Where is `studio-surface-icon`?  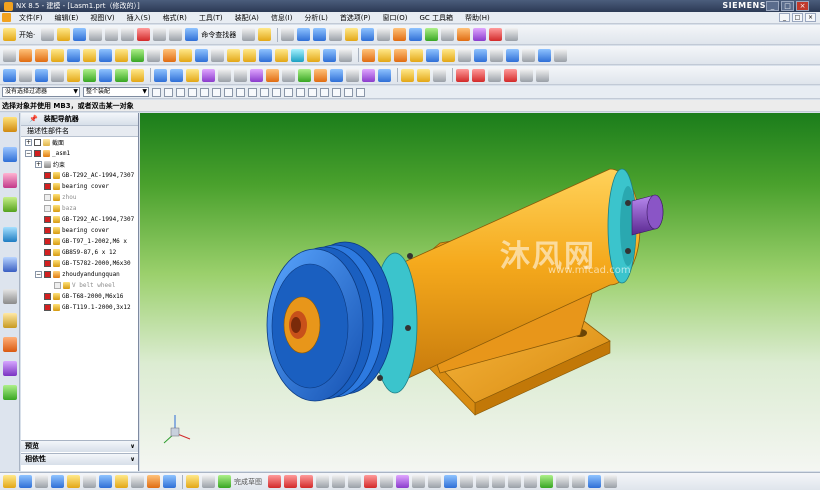
studio-surface-icon is located at coordinates (73, 75).